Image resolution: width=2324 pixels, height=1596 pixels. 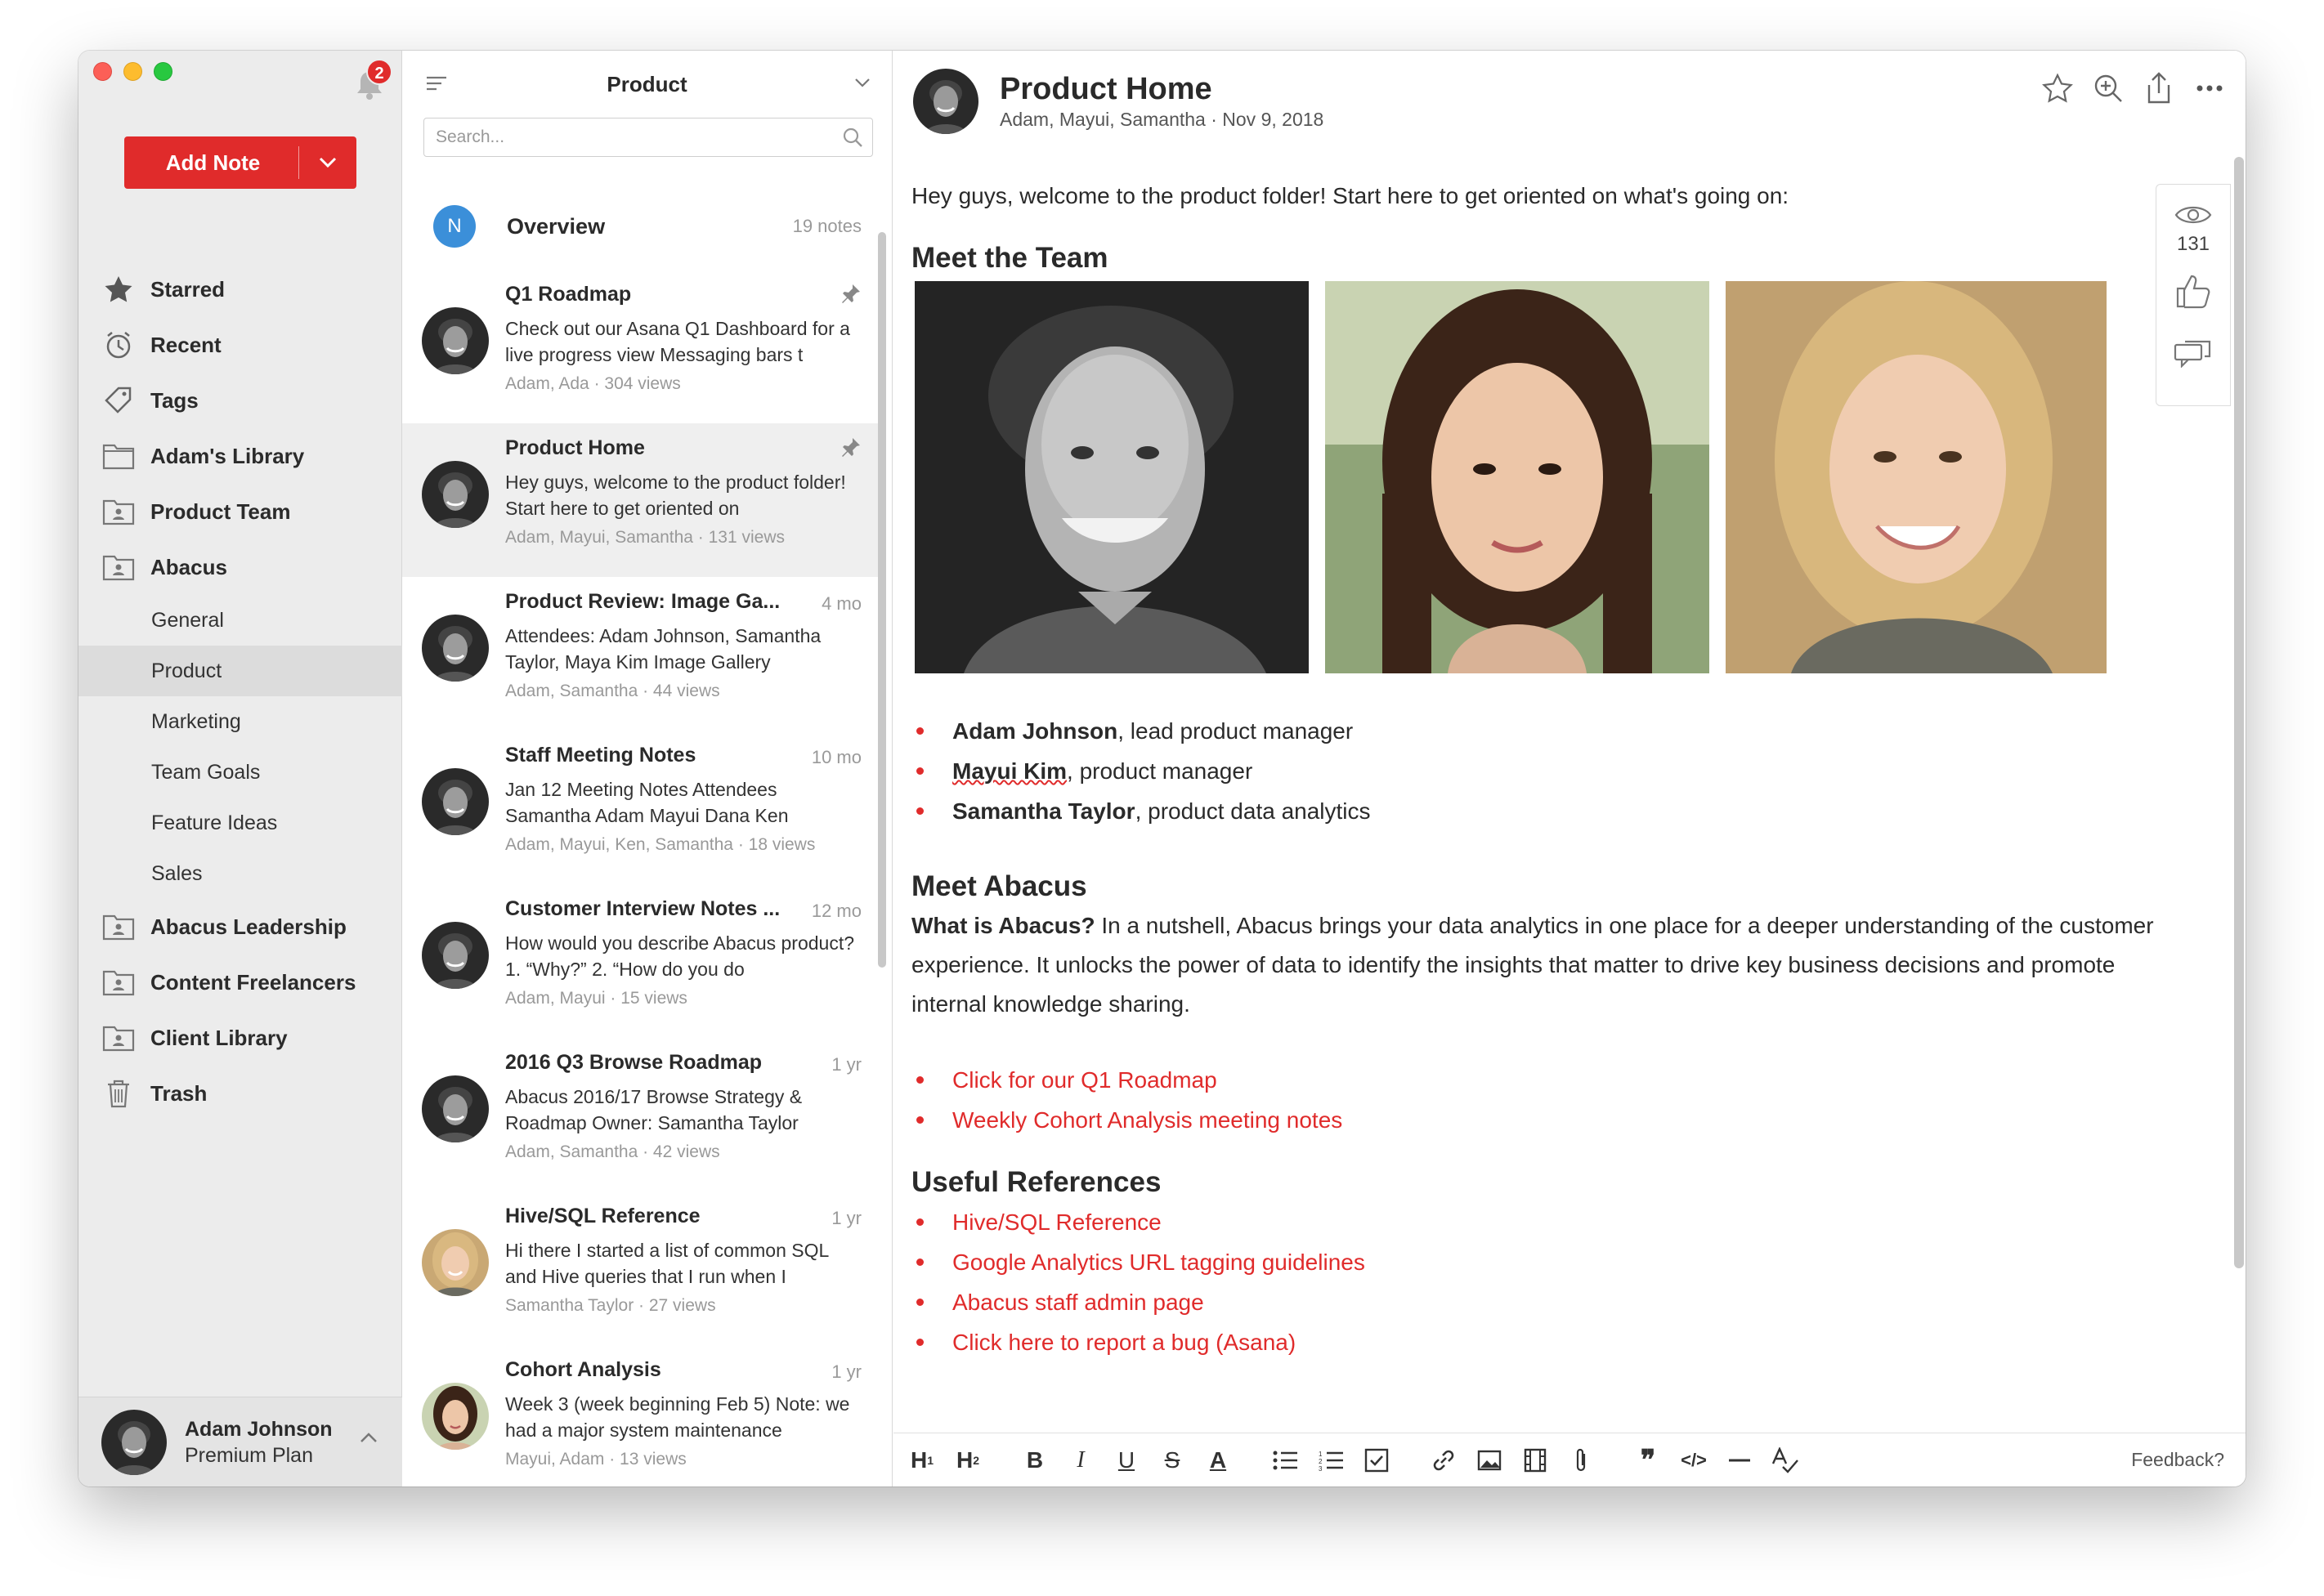 What do you see at coordinates (188, 289) in the screenshot?
I see `sidebar-item-label: Starred` at bounding box center [188, 289].